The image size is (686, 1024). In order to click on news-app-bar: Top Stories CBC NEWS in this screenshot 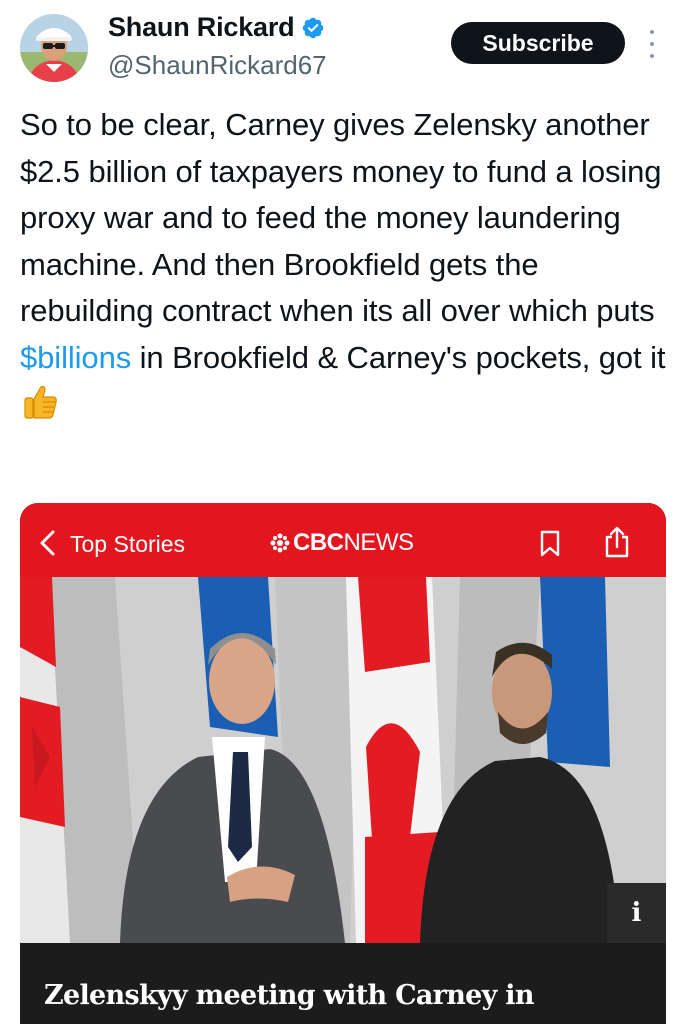, I will do `click(343, 540)`.